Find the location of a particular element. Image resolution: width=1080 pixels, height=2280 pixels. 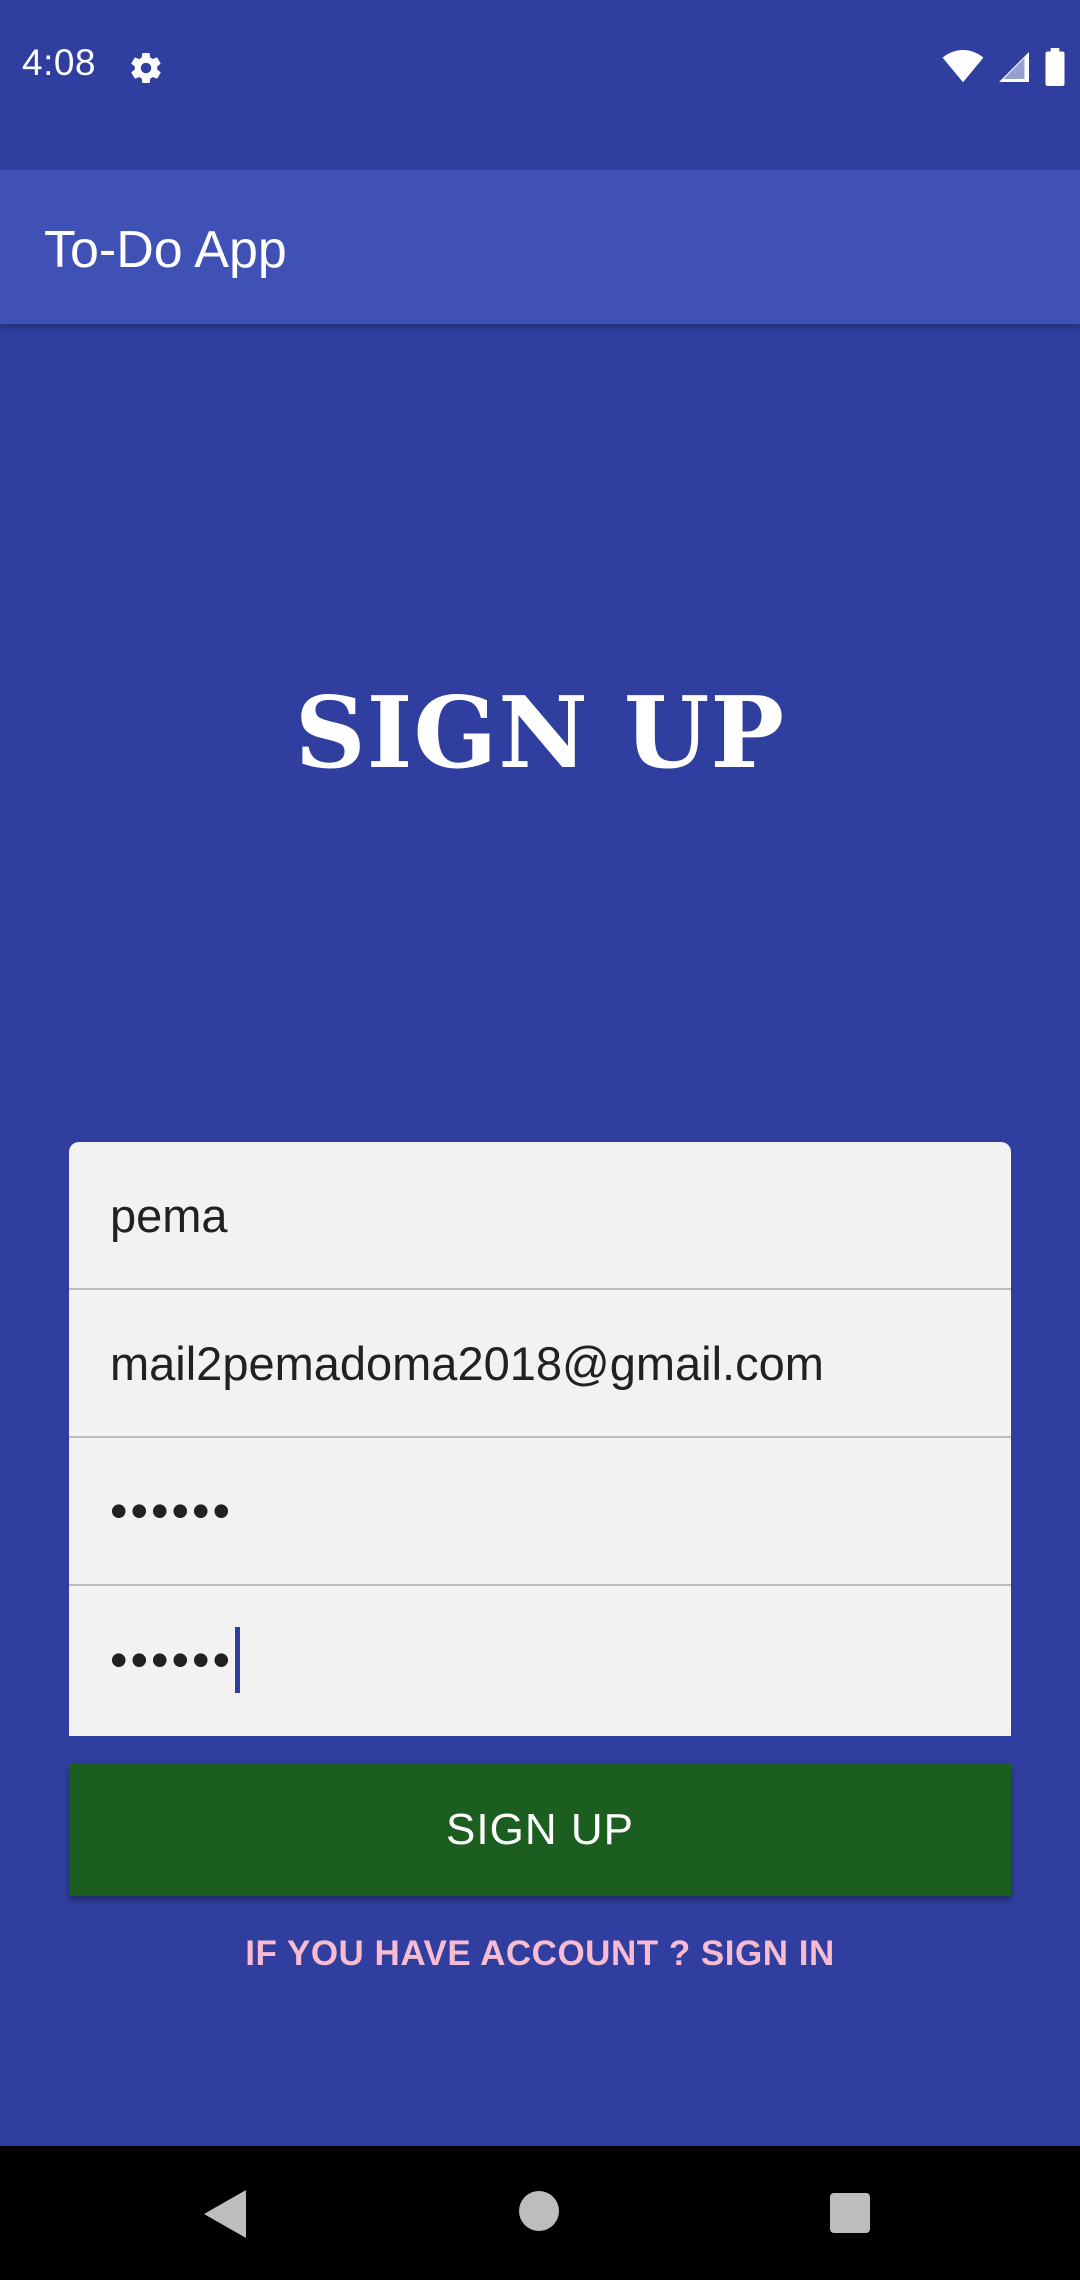

home-icon is located at coordinates (539, 2211).